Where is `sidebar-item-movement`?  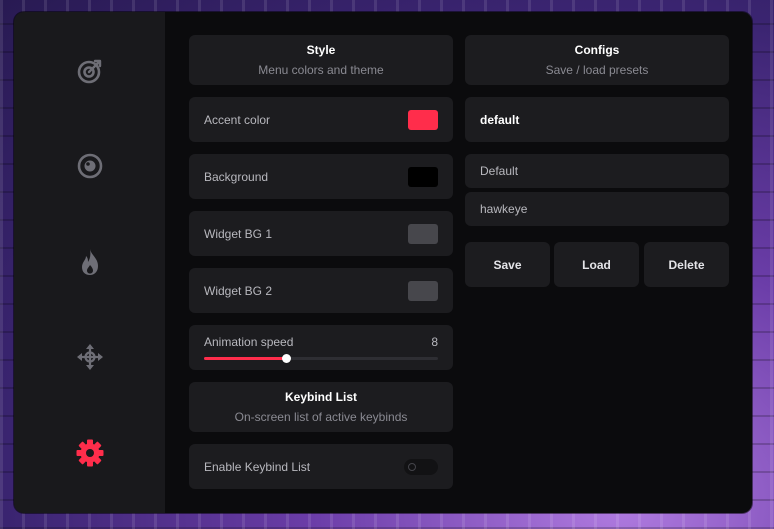
sidebar-item-movement is located at coordinates (90, 357).